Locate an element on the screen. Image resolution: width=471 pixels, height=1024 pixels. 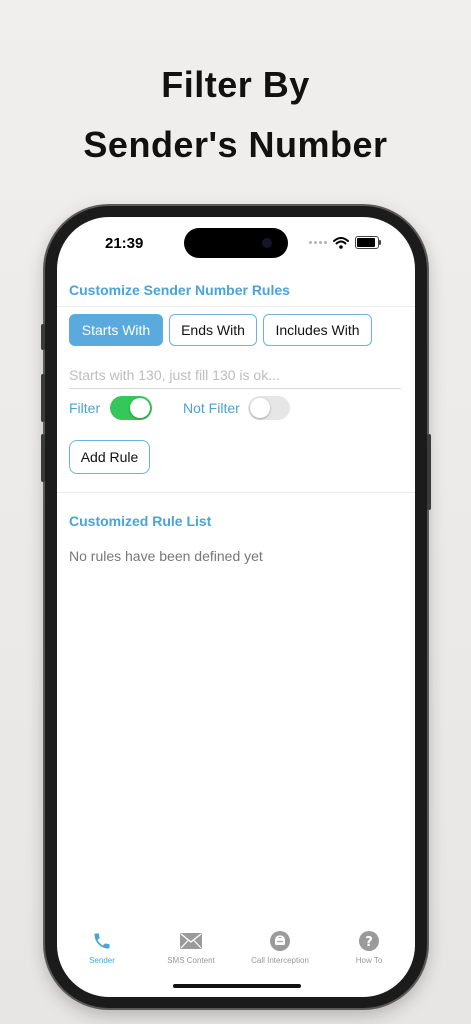
filter-toggle is located at coordinates (131, 408).